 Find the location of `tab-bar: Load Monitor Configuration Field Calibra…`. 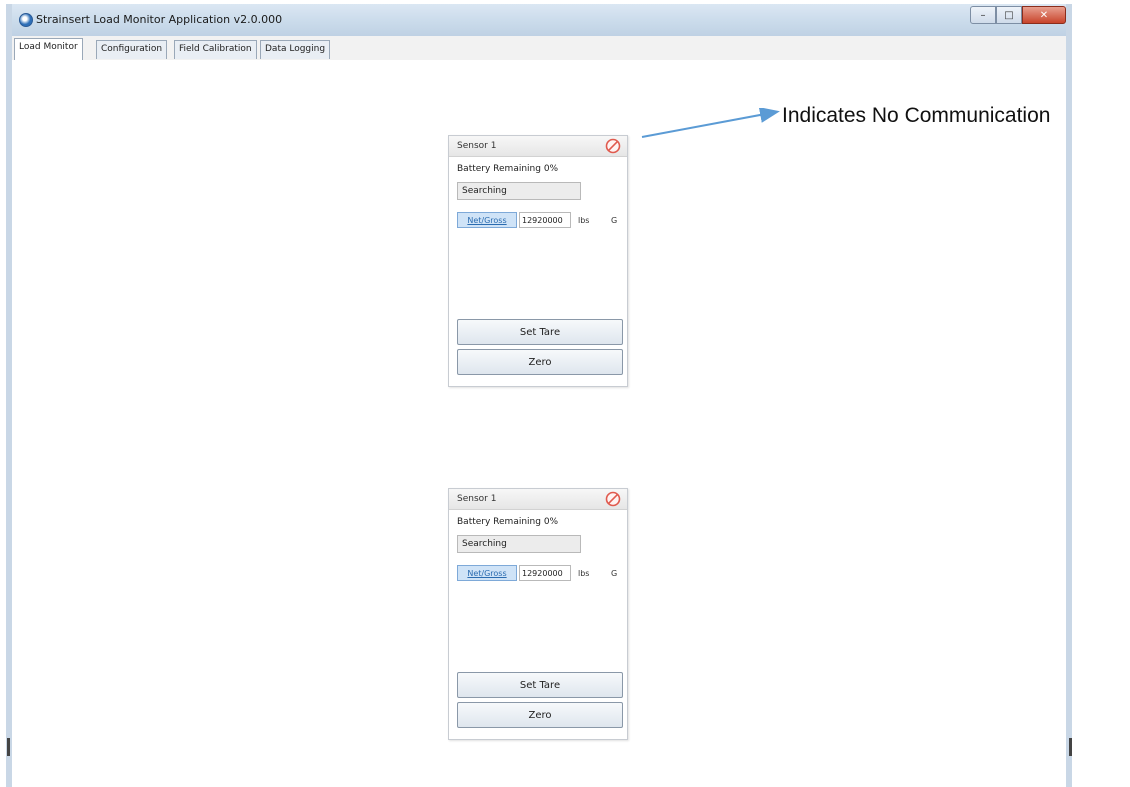

tab-bar: Load Monitor Configuration Field Calibra… is located at coordinates (539, 48).